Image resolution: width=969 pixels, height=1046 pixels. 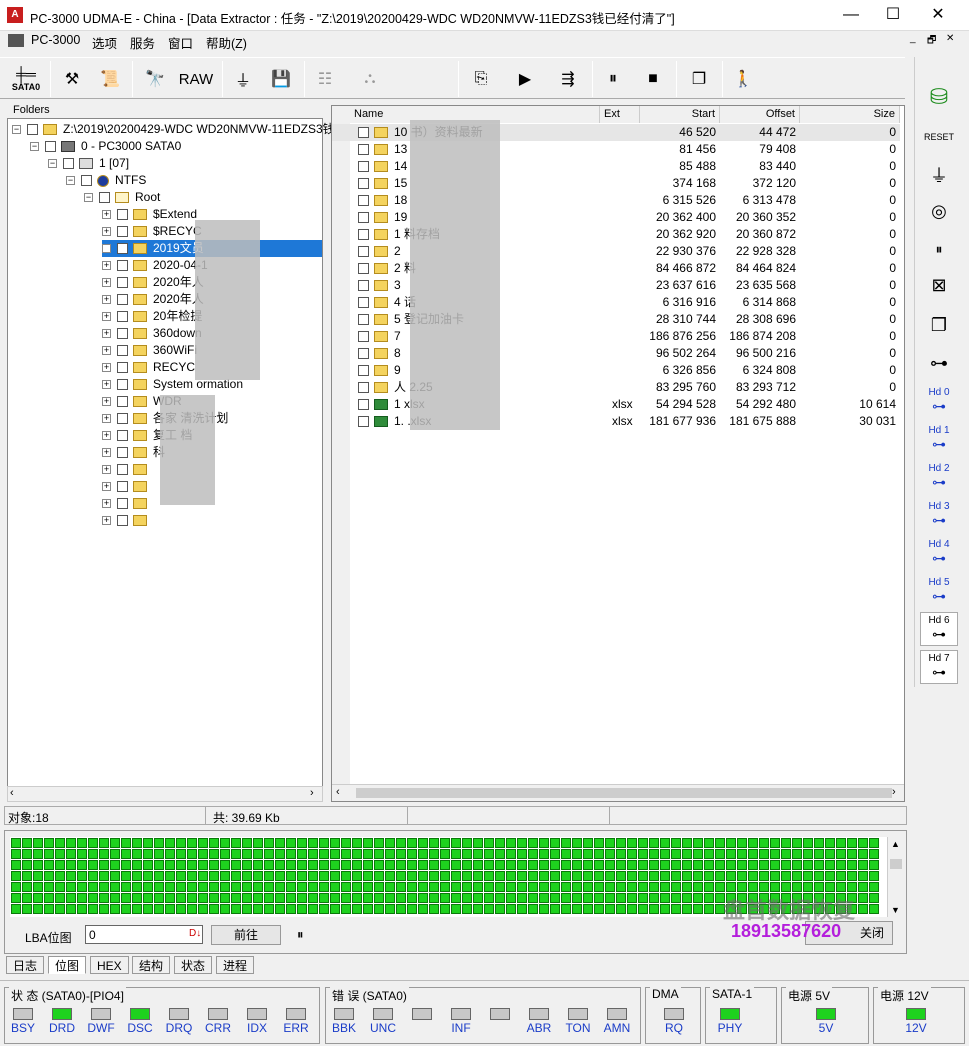 I want to click on tree-node: +, so click(x=212, y=520).